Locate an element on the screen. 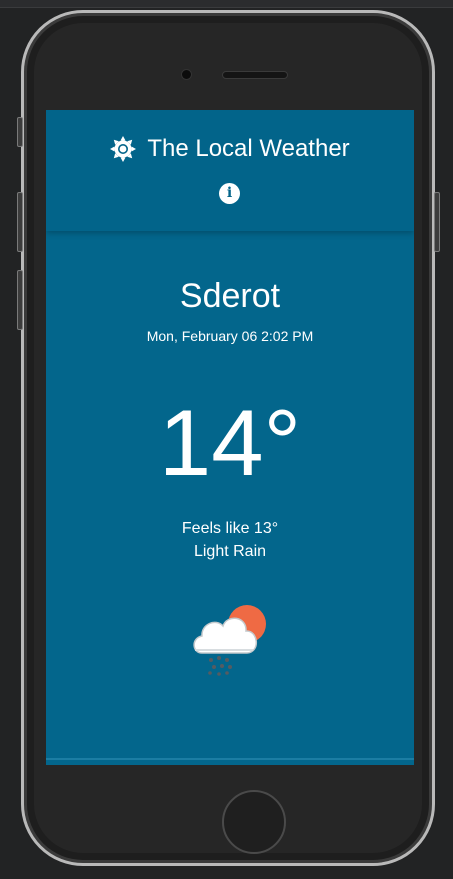  home-button is located at coordinates (254, 822).